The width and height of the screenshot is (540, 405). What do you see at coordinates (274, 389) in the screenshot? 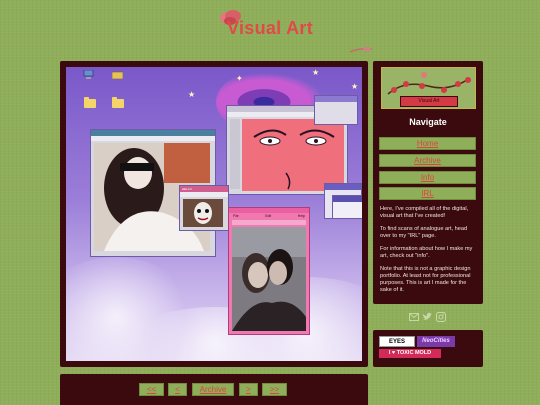
I see `last-page-button: >>` at bounding box center [274, 389].